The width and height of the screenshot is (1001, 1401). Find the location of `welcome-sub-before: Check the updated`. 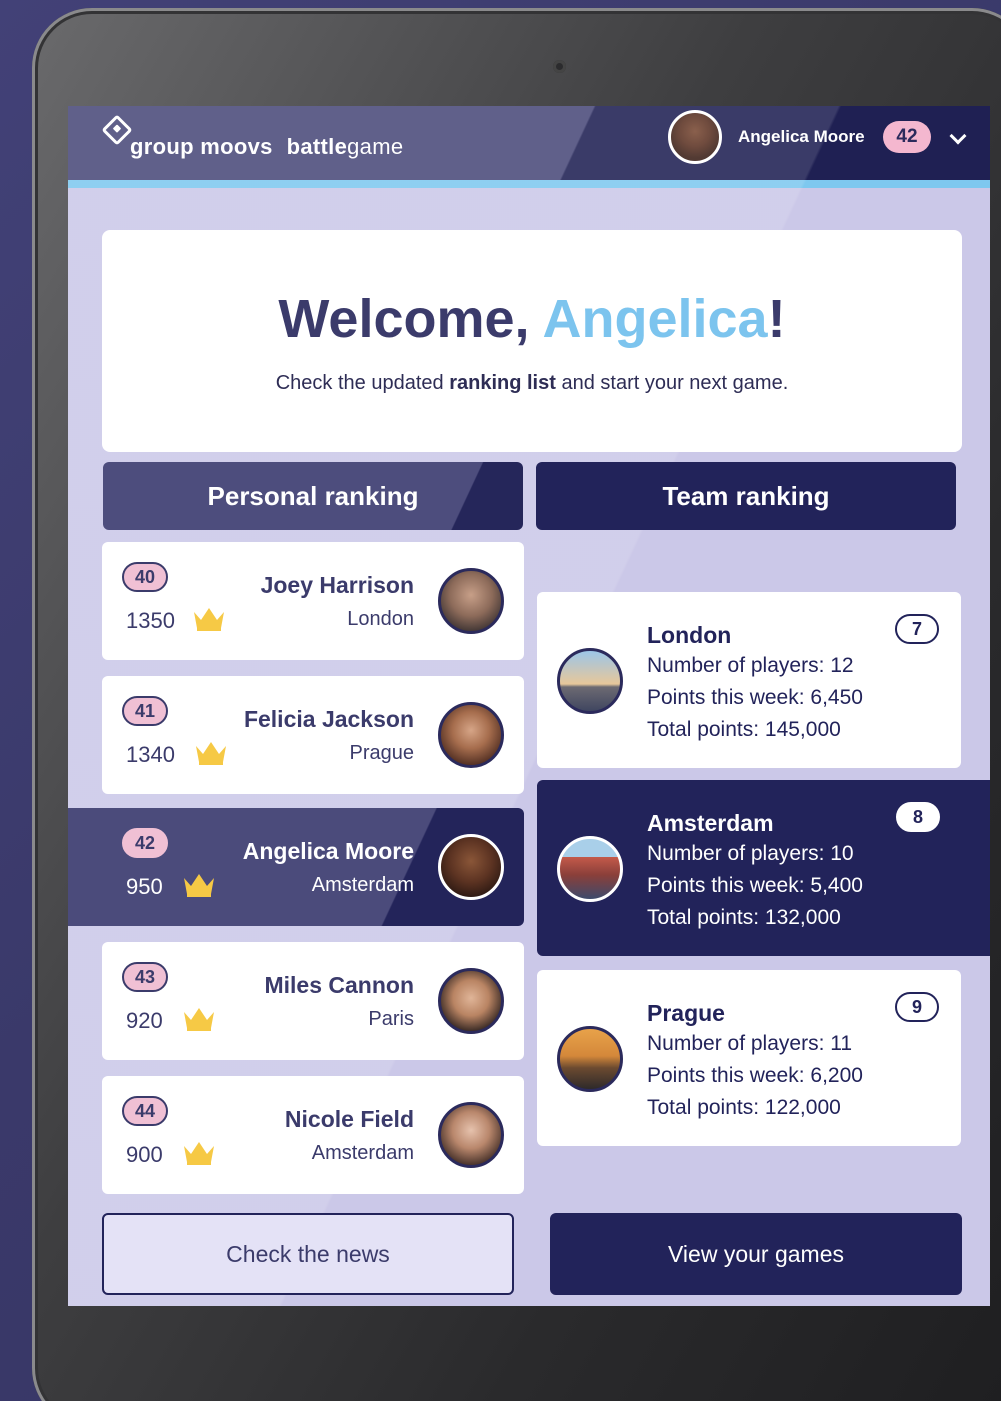

welcome-sub-before: Check the updated is located at coordinates (362, 383).